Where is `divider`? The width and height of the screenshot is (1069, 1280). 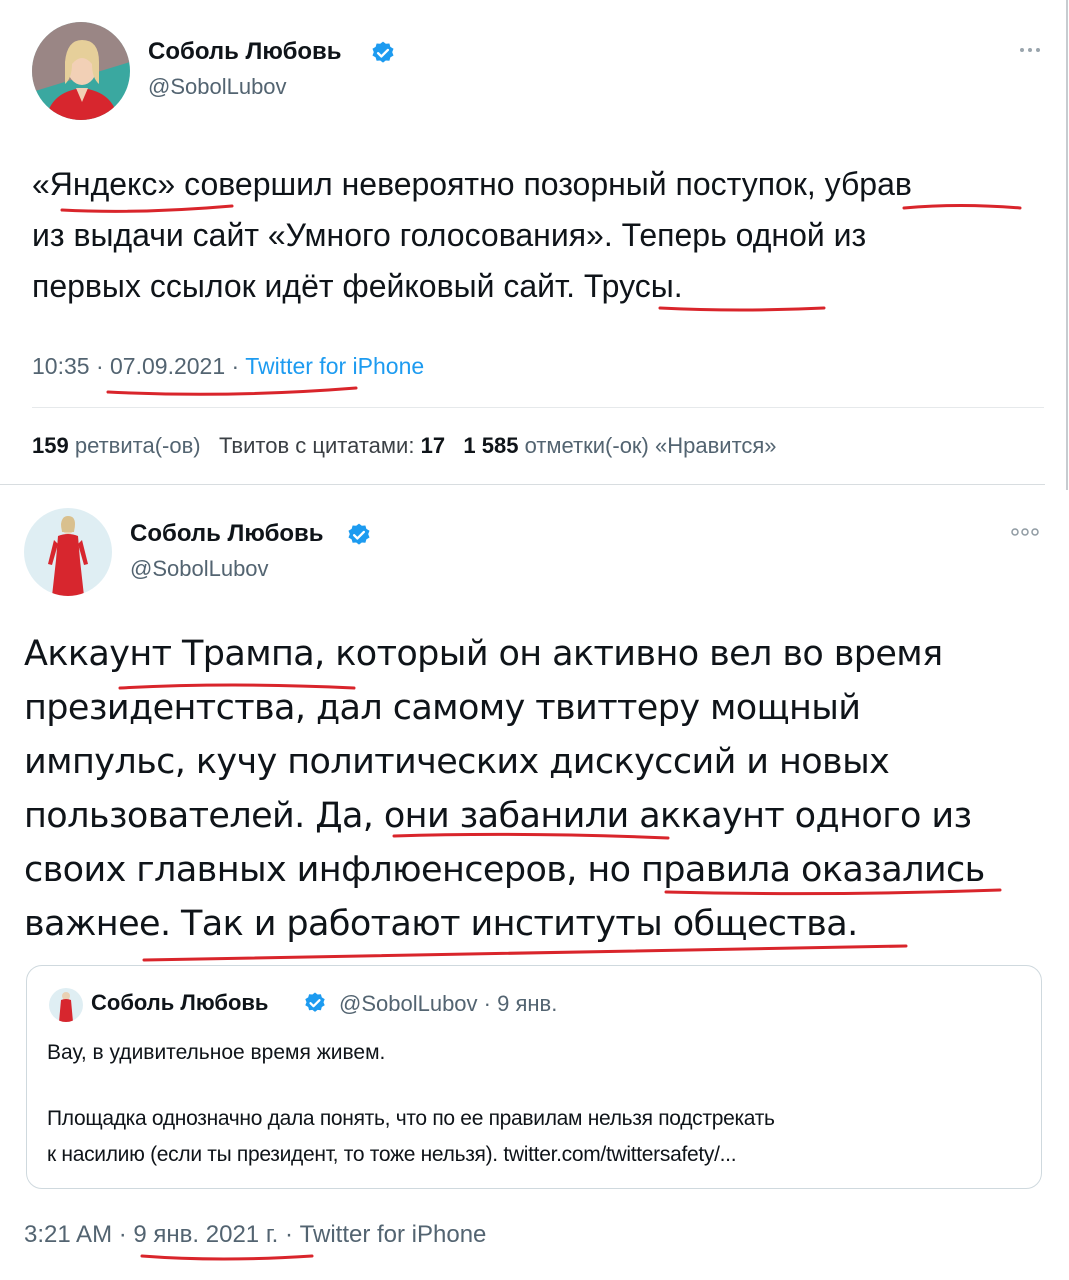
divider is located at coordinates (538, 407).